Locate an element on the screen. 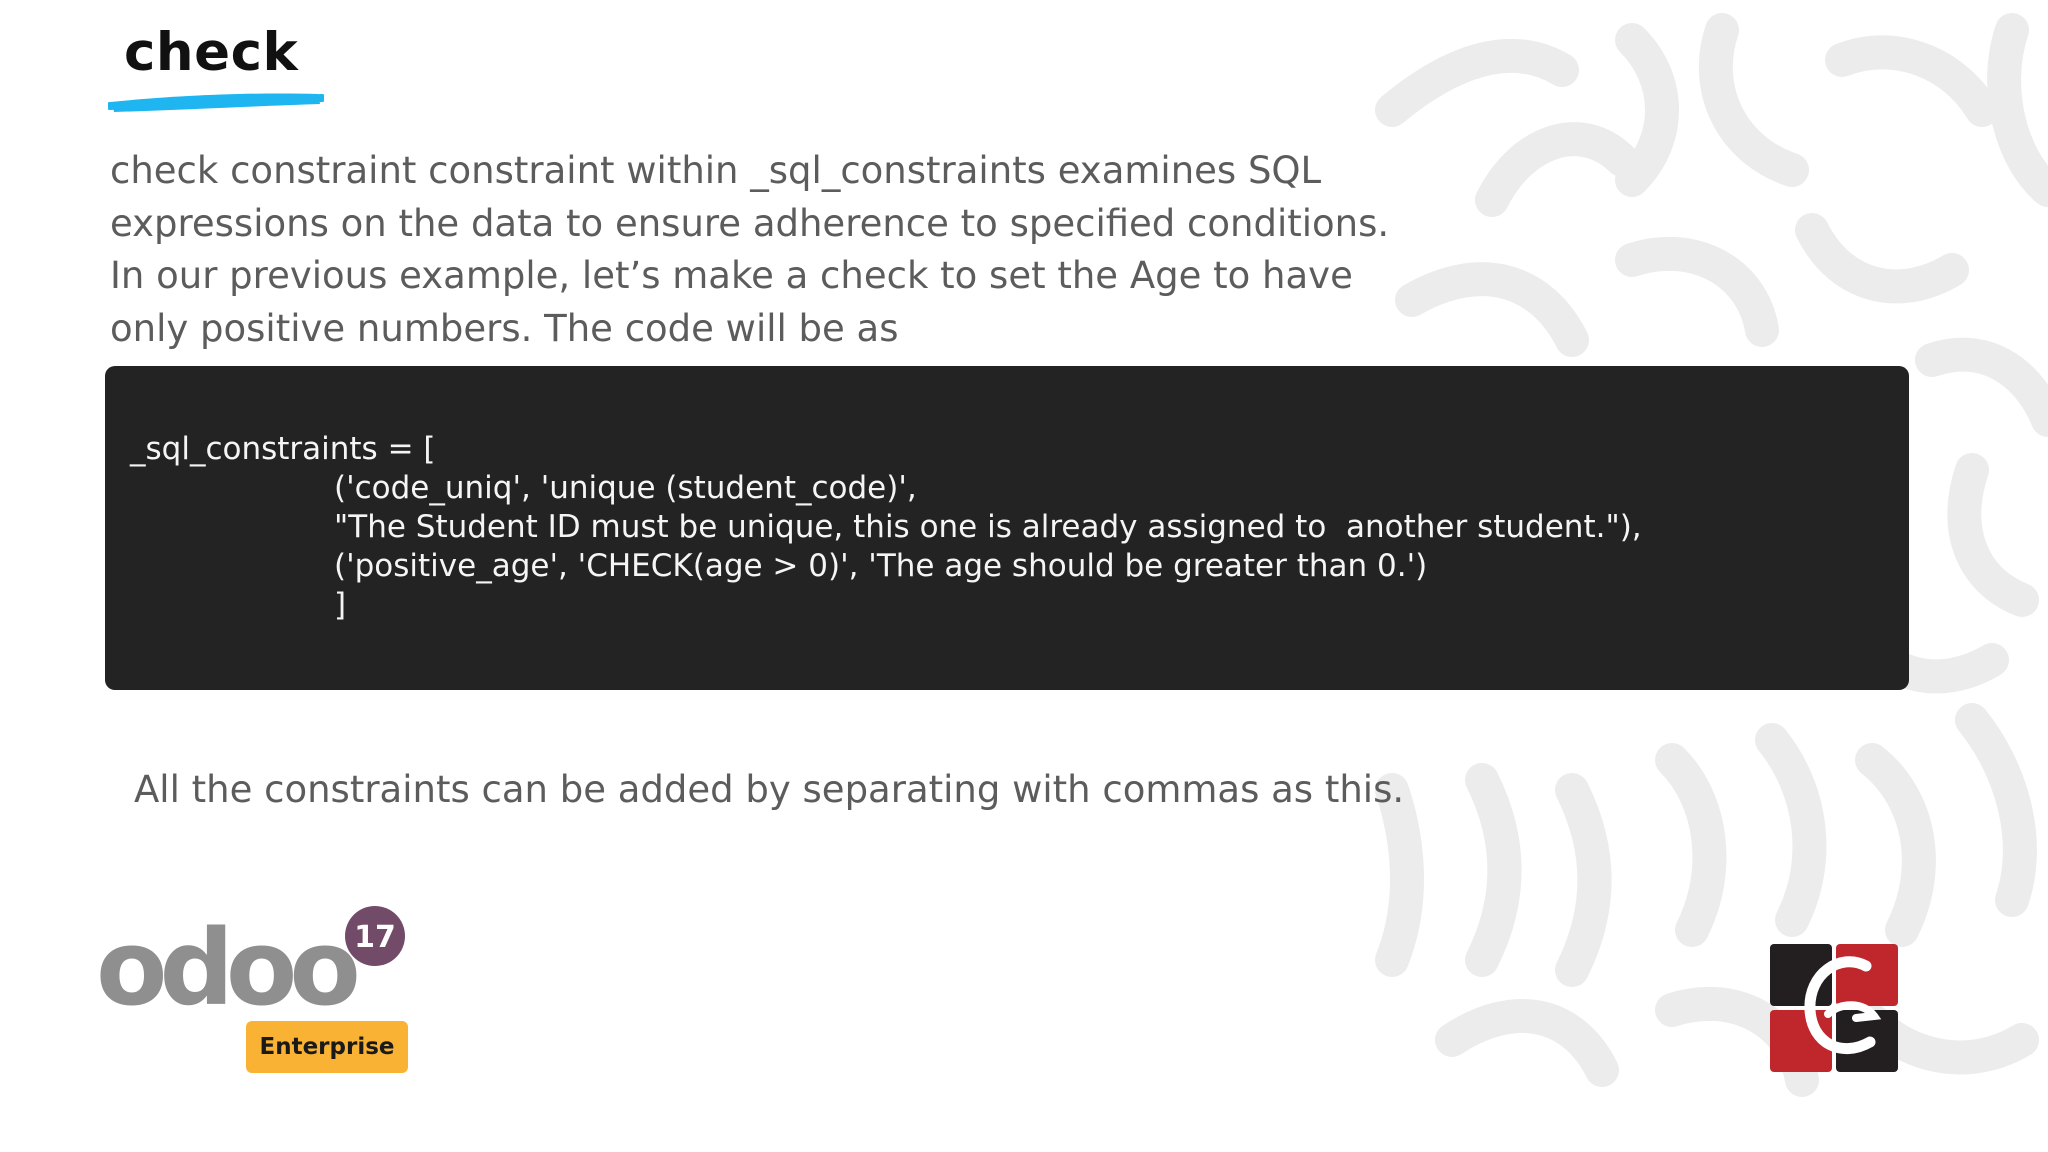  code-line: ] is located at coordinates (340, 605).